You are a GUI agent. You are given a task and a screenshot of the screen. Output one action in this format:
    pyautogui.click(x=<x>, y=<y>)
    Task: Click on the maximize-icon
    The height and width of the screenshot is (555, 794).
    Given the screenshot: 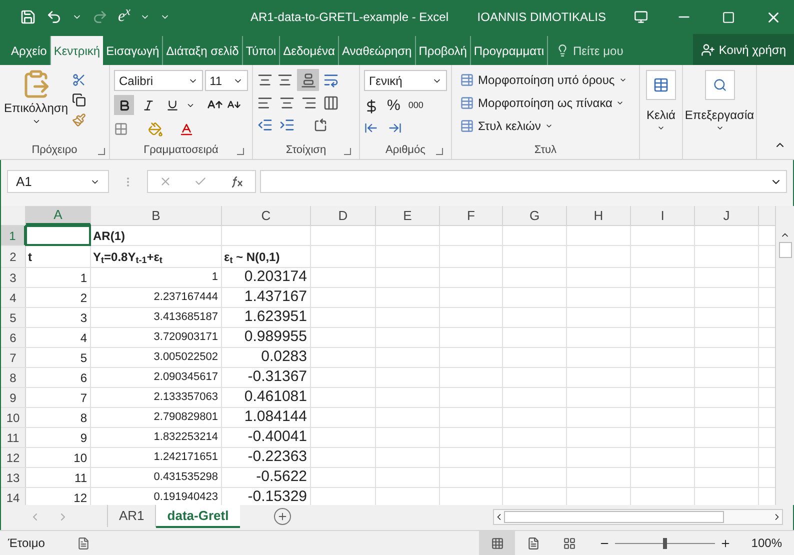 What is the action you would take?
    pyautogui.click(x=728, y=17)
    